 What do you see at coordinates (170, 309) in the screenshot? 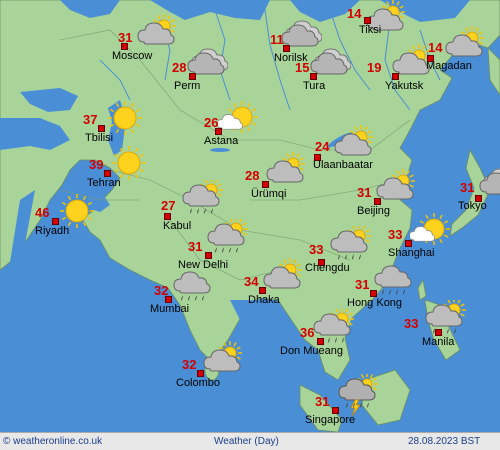
I see `city-name: Mumbai` at bounding box center [170, 309].